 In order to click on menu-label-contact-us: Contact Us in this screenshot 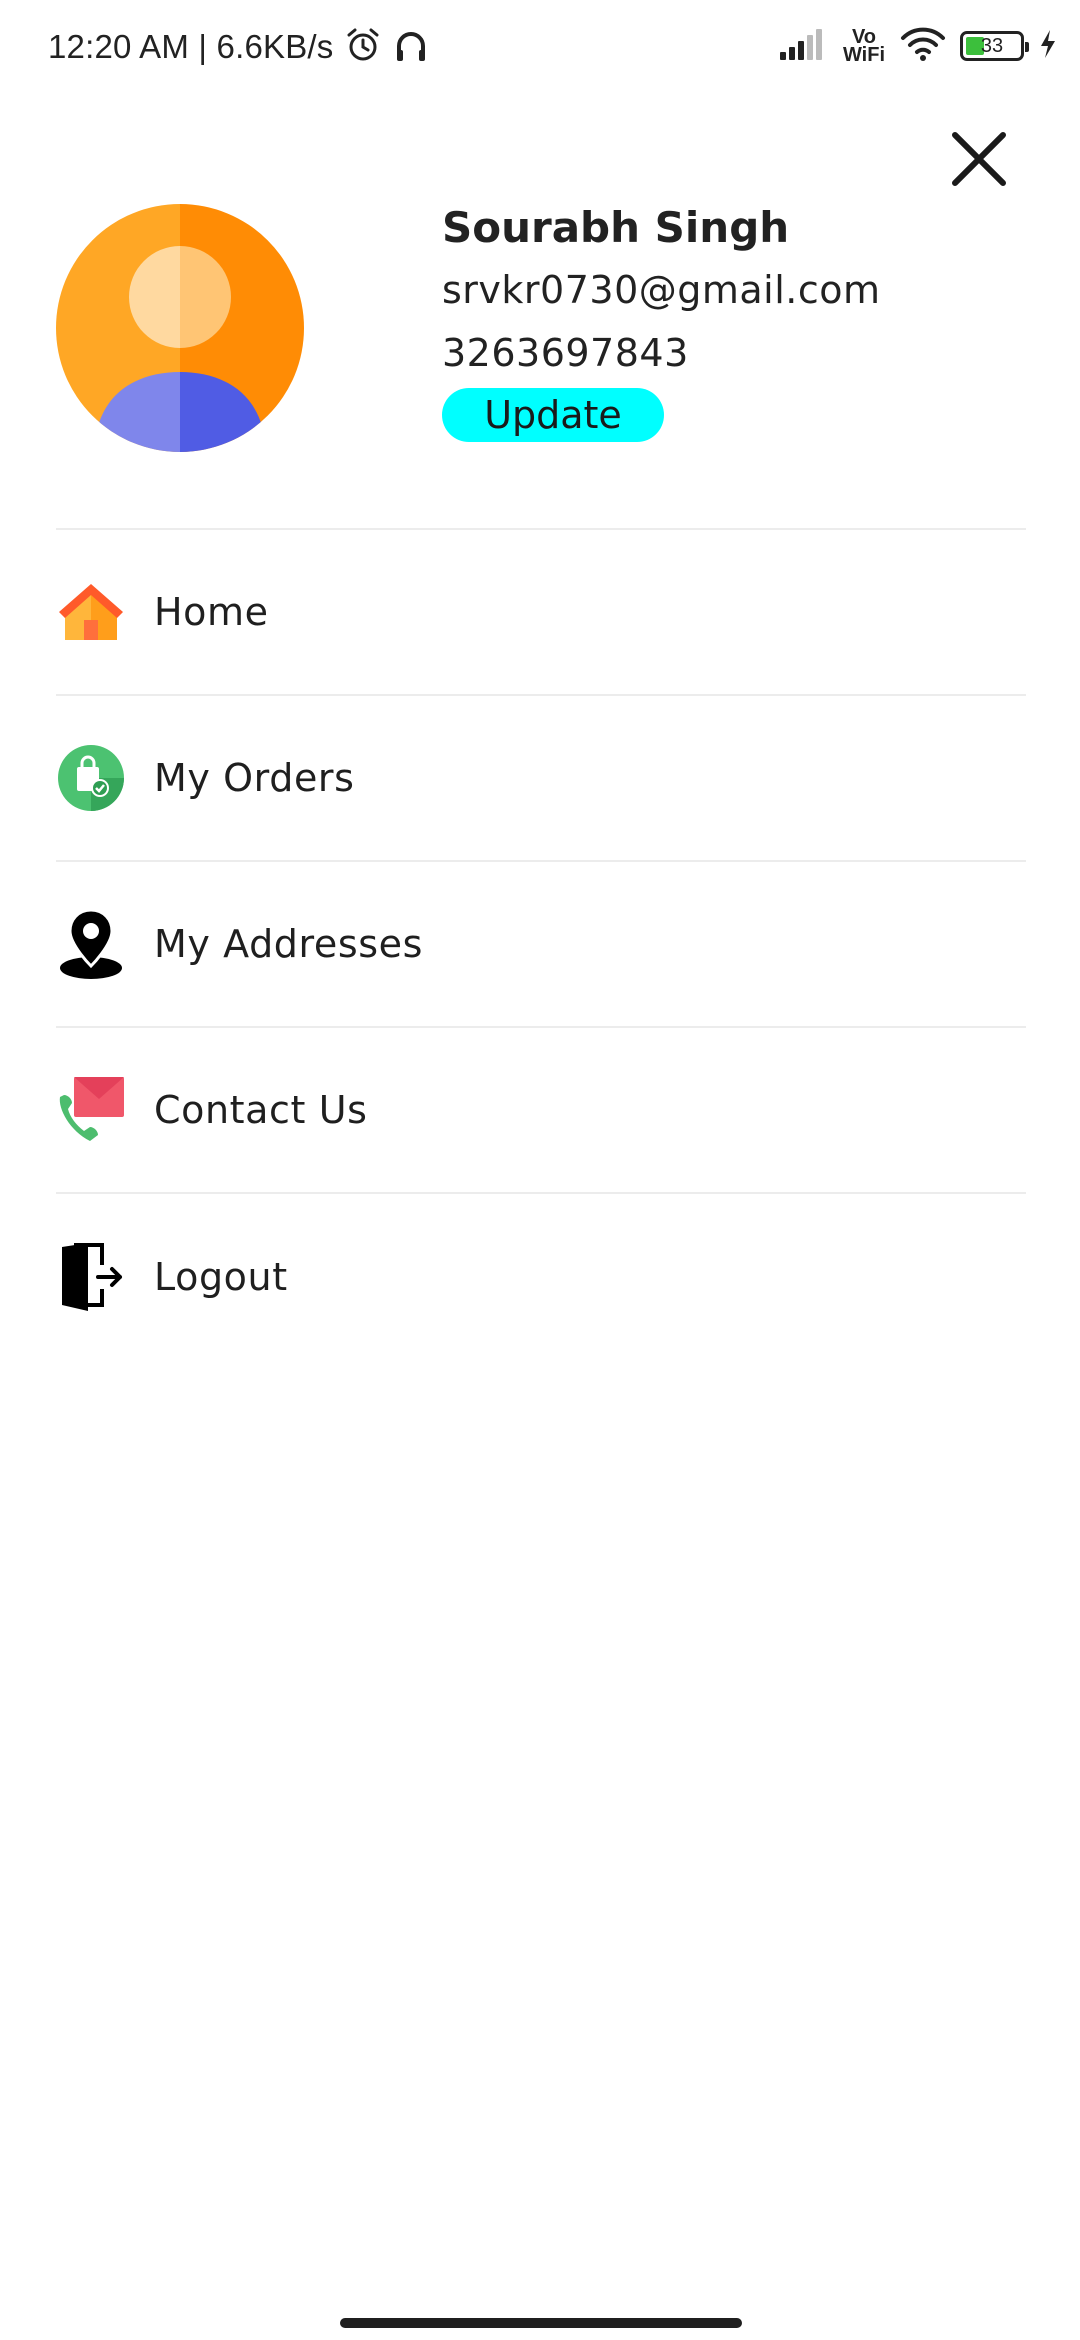, I will do `click(261, 1110)`.